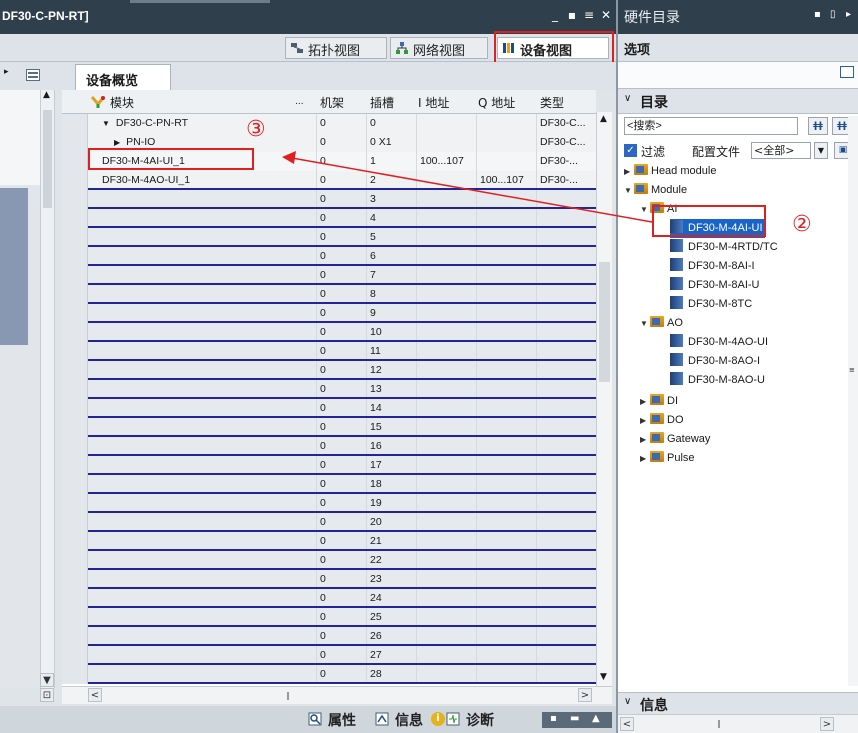  I want to click on annotation-arrow-layer, so click(467, 187).